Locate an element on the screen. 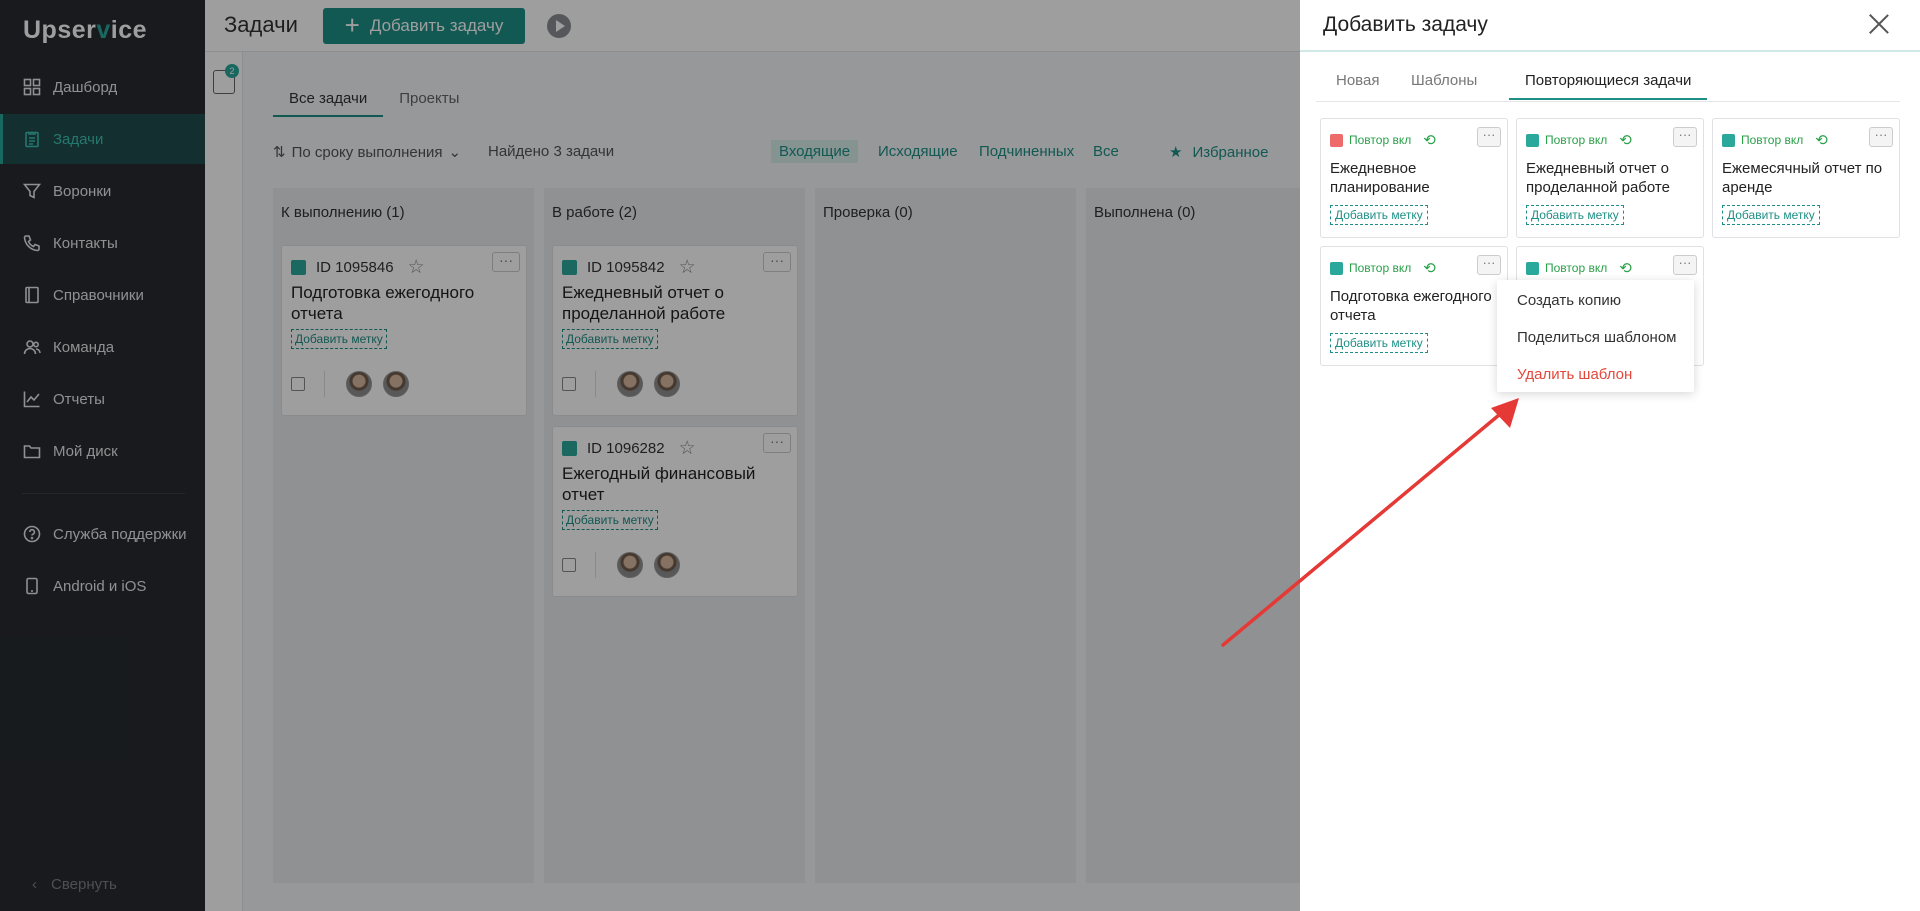 The width and height of the screenshot is (1920, 911). tab-new: Новая is located at coordinates (1357, 85).